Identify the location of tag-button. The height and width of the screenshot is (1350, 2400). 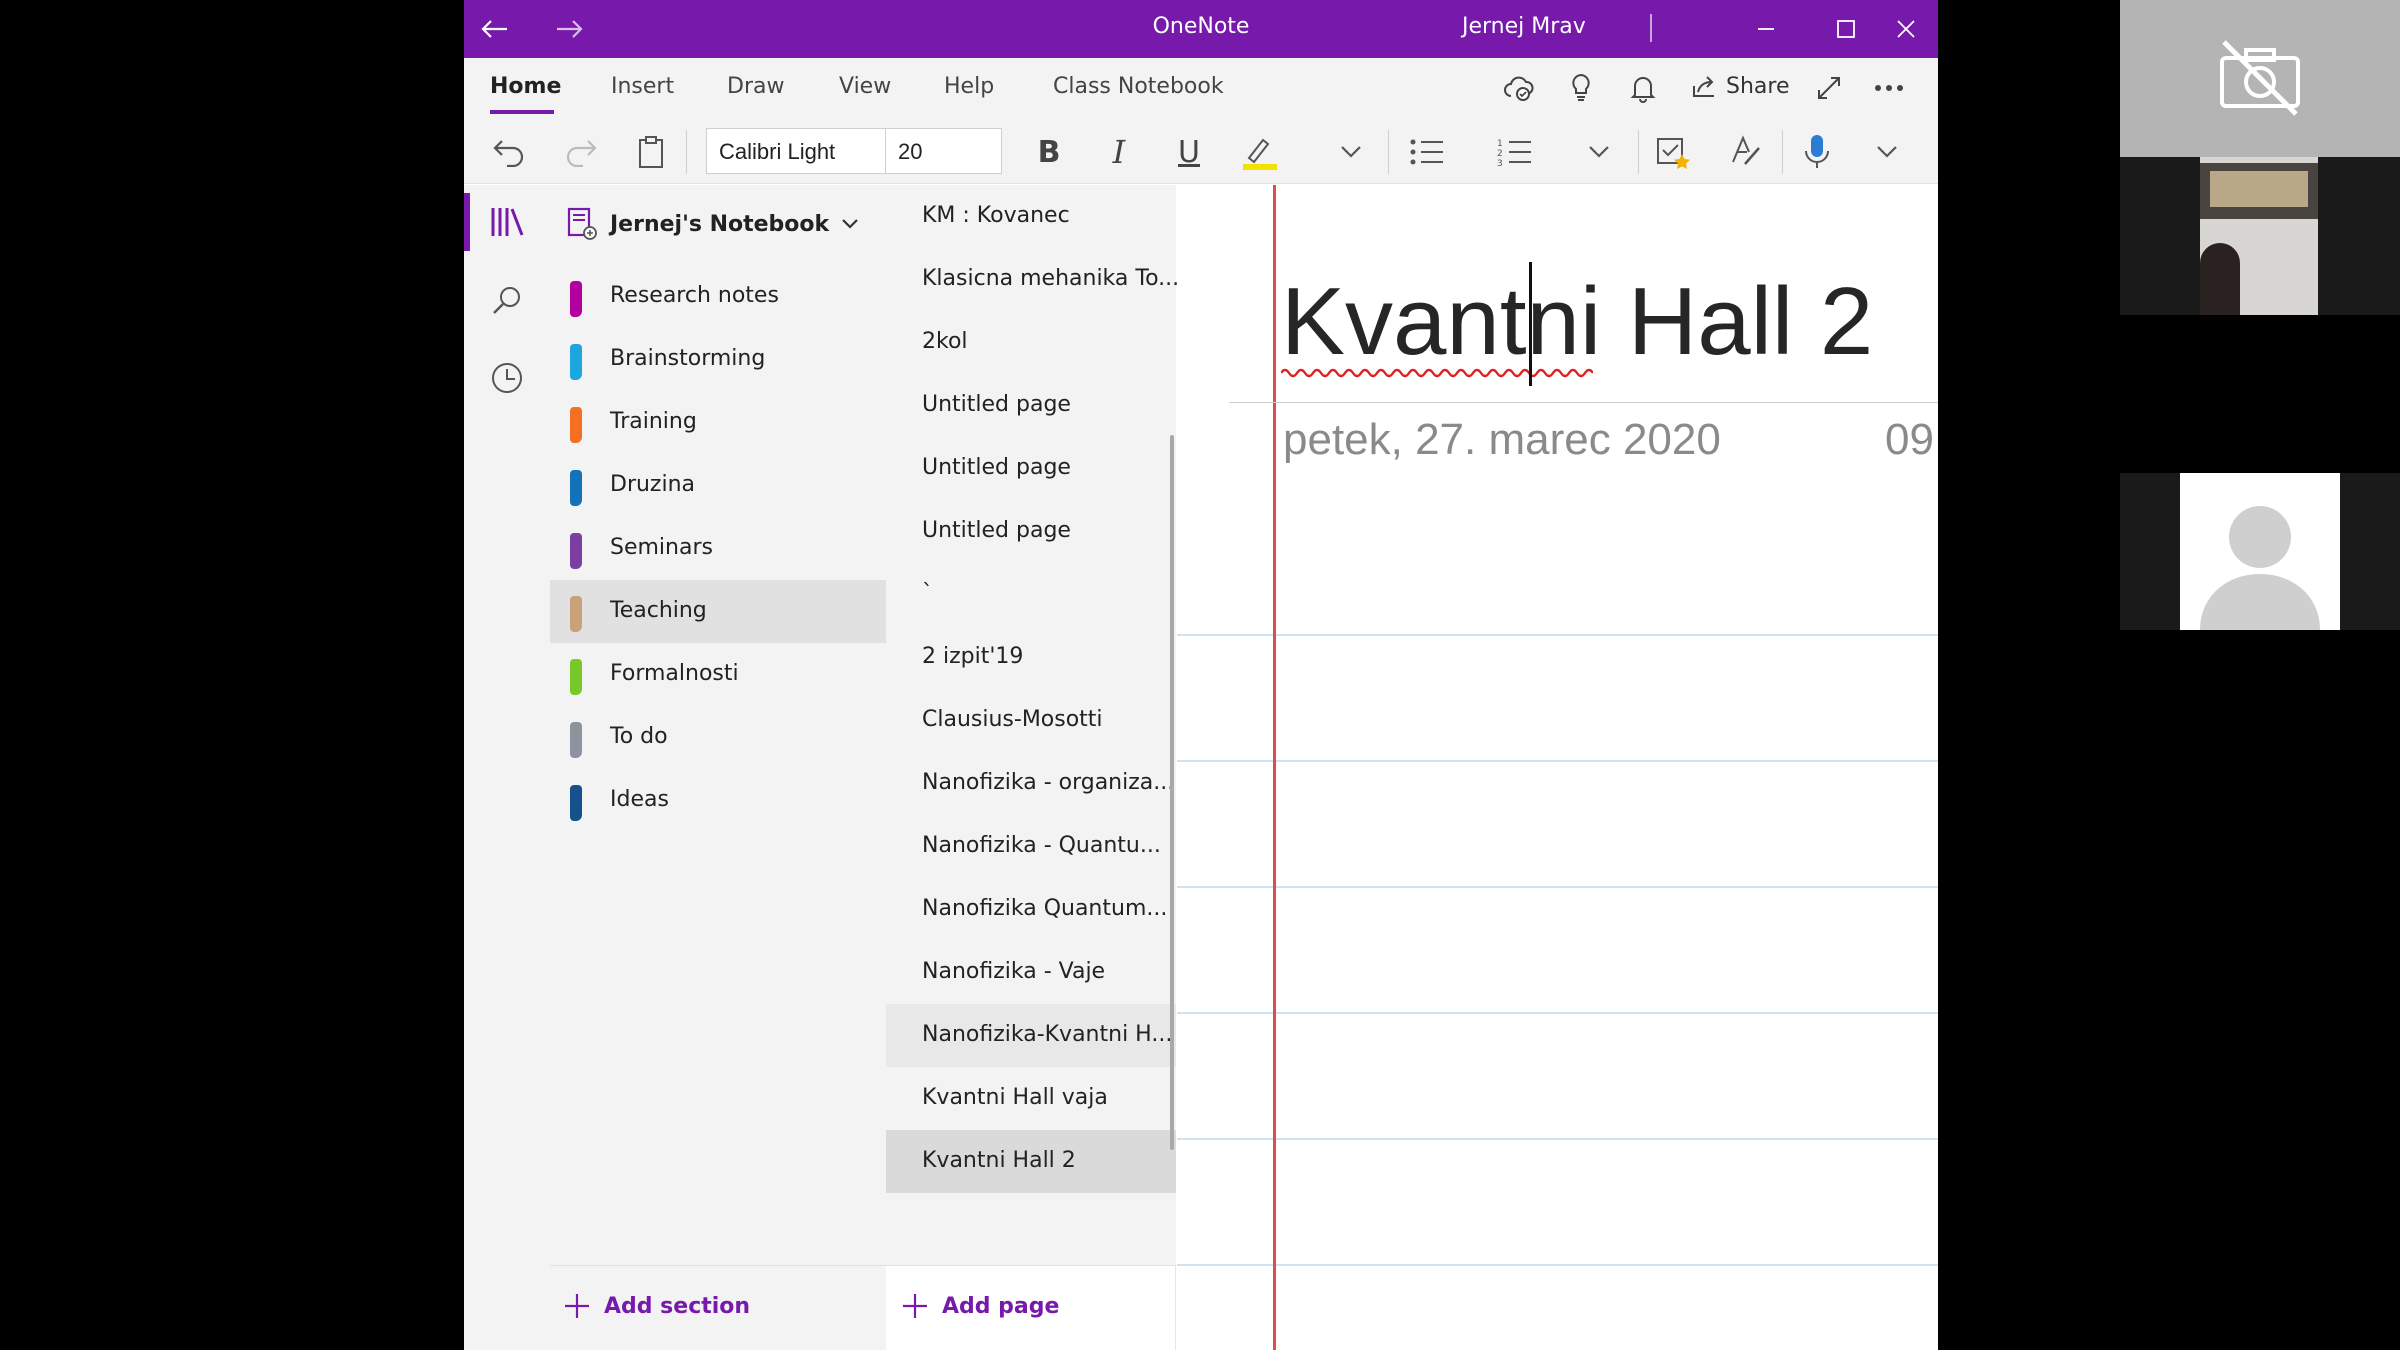
(1673, 152).